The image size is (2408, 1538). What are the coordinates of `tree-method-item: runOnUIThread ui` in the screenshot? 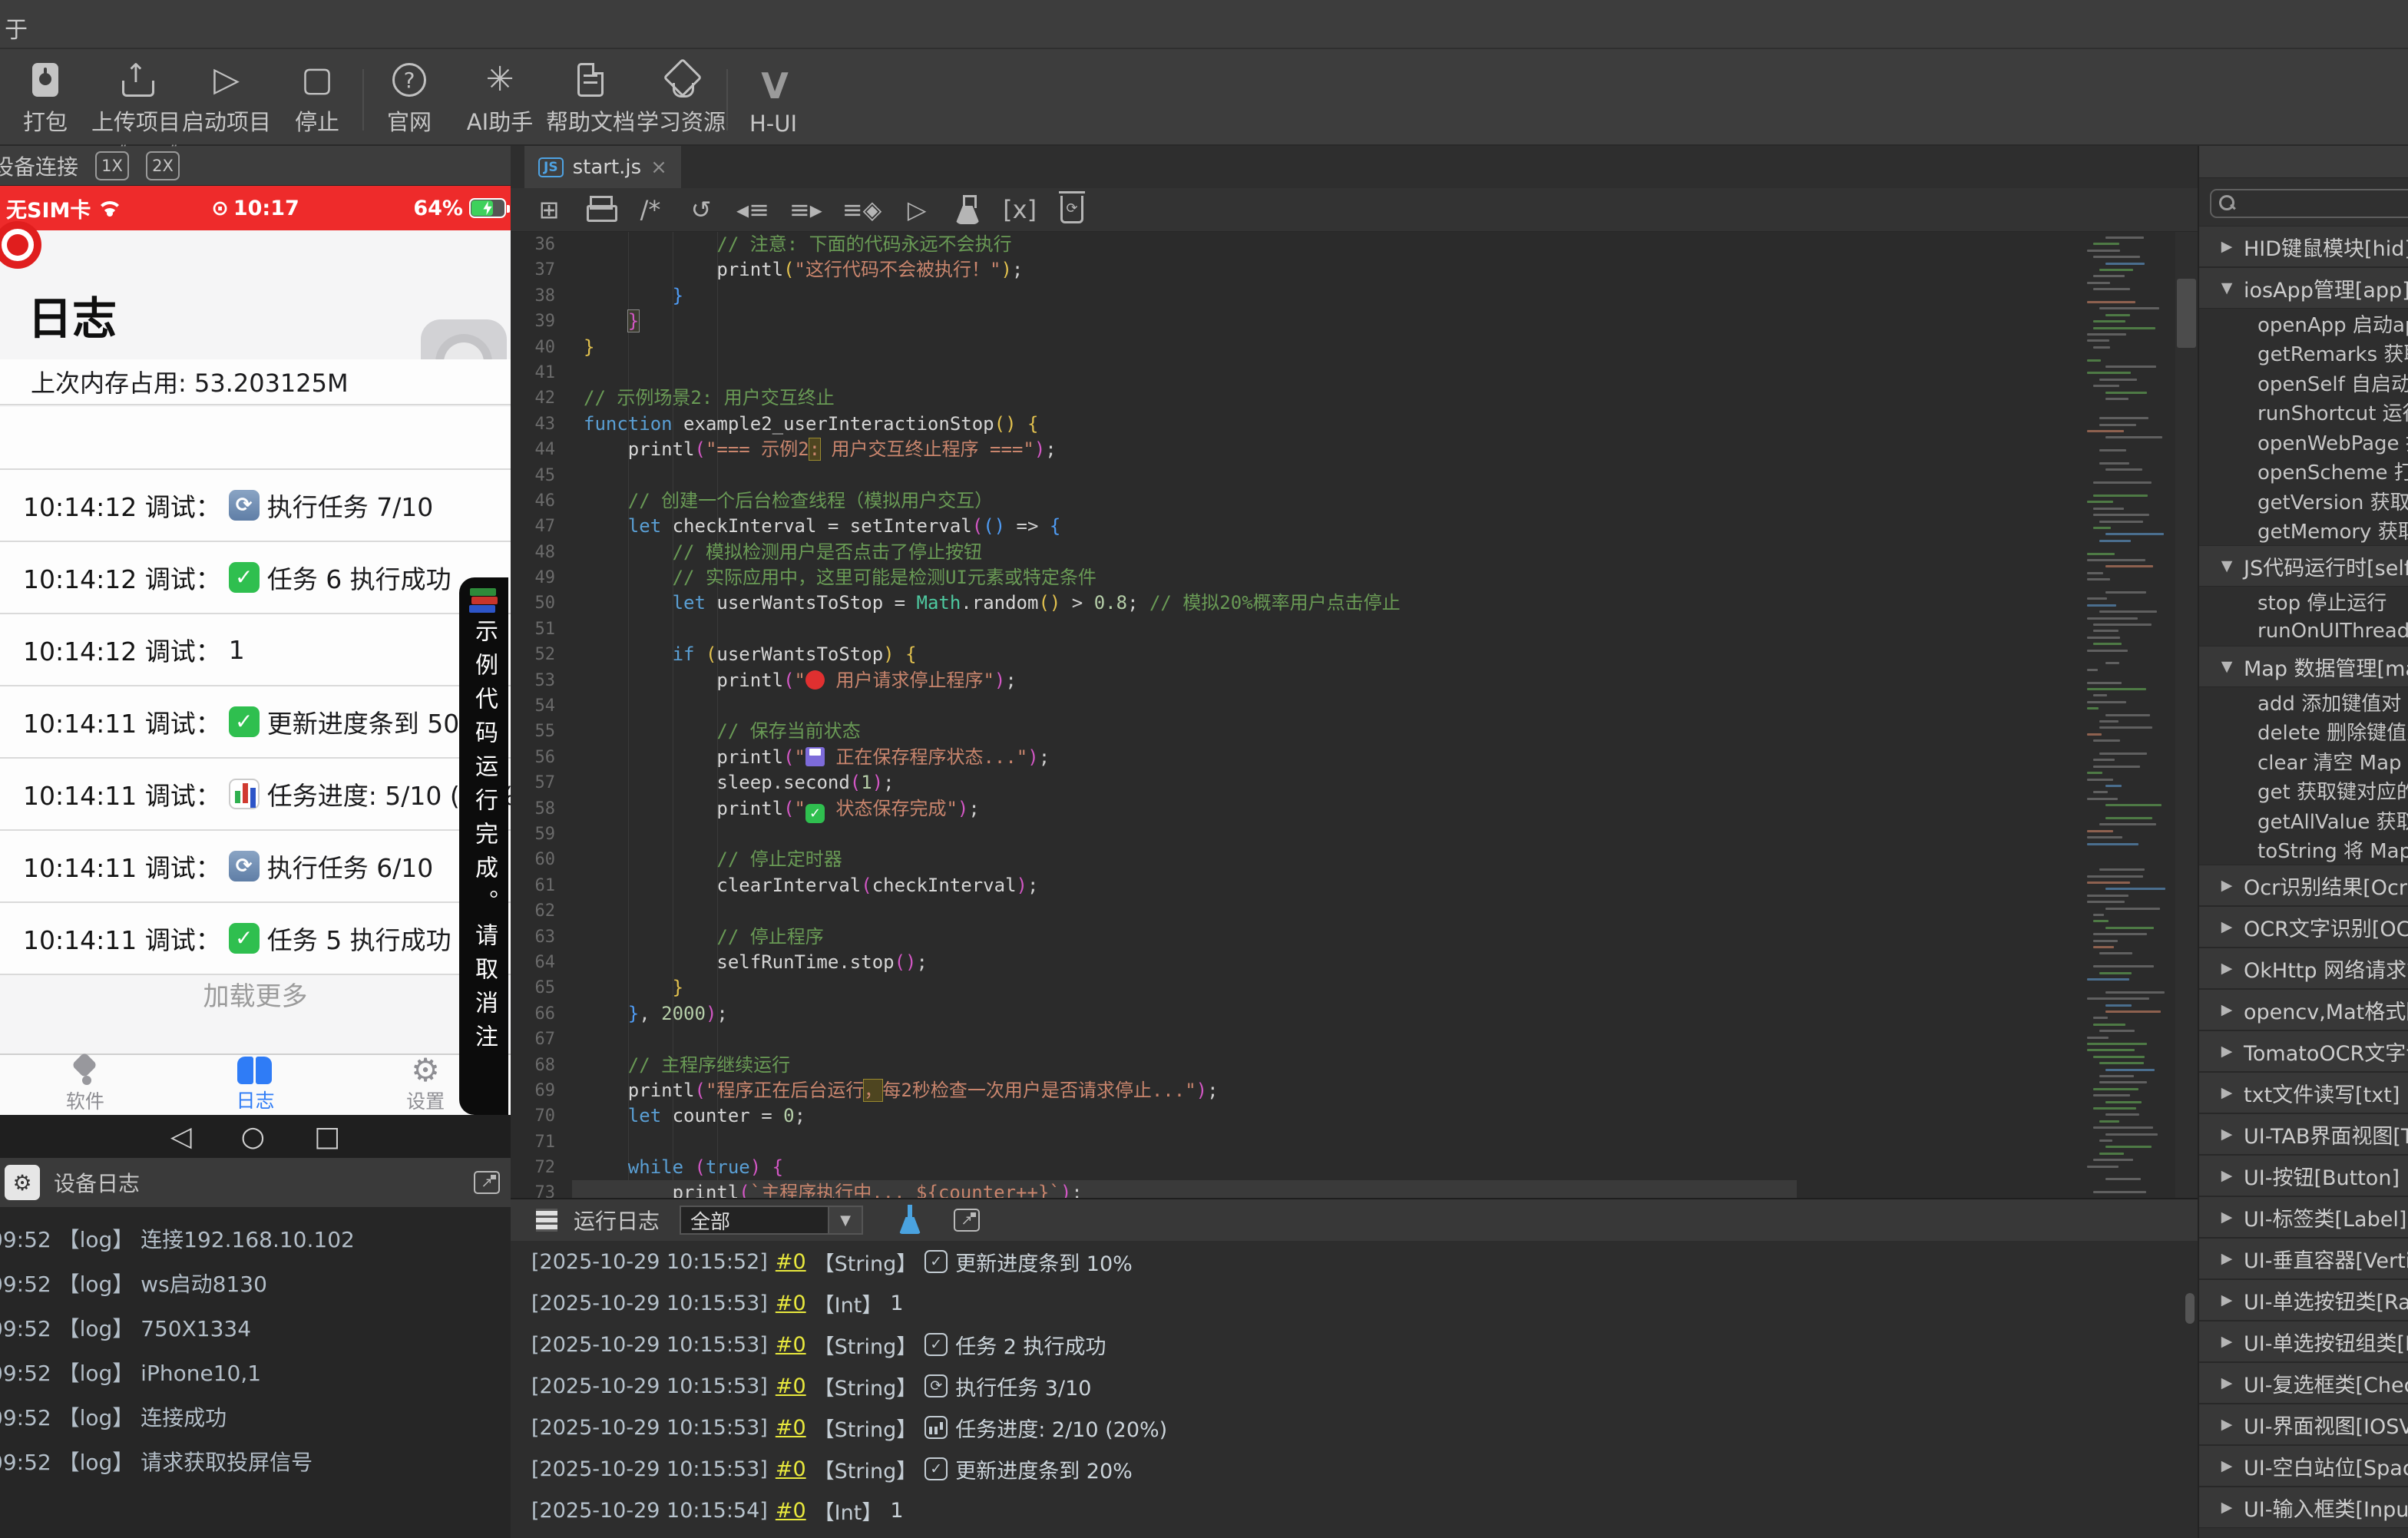 It's located at (2303, 631).